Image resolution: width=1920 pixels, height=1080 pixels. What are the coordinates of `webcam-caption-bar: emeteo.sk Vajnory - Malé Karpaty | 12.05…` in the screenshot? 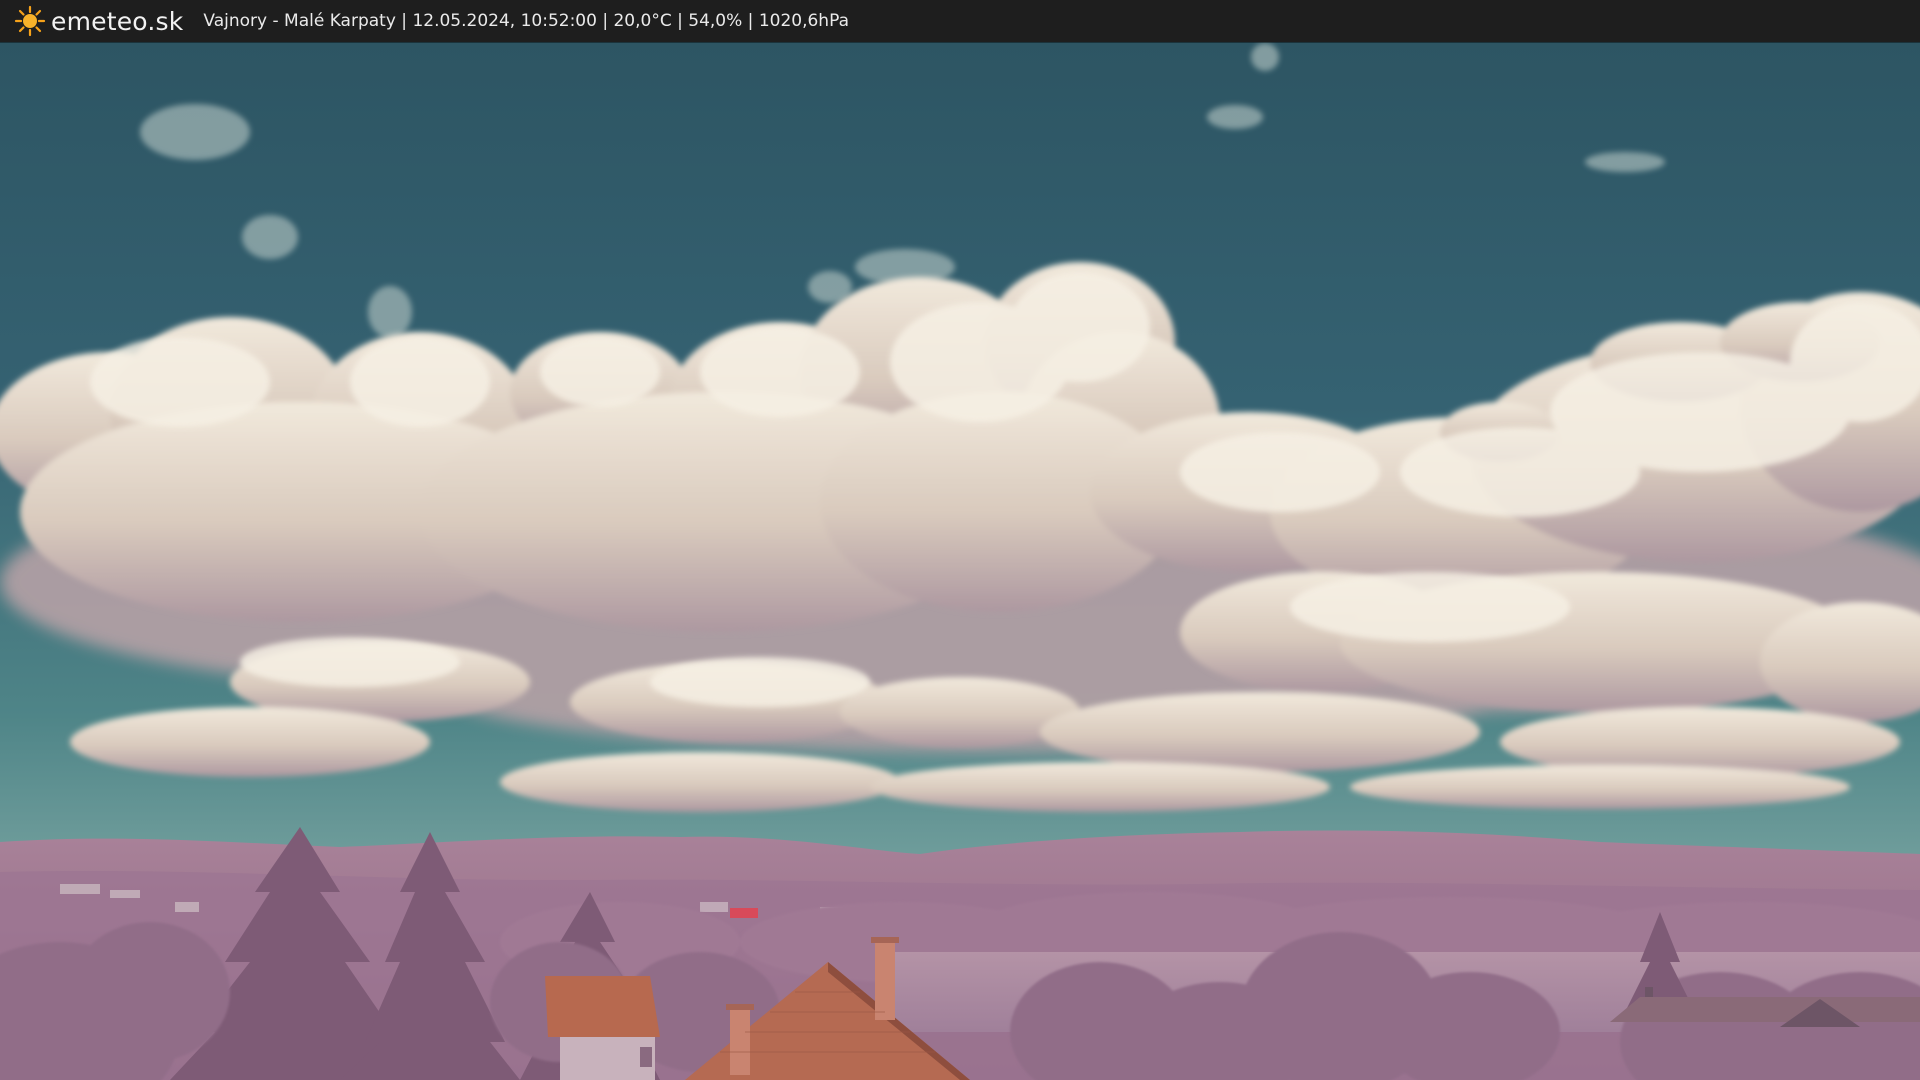 It's located at (960, 21).